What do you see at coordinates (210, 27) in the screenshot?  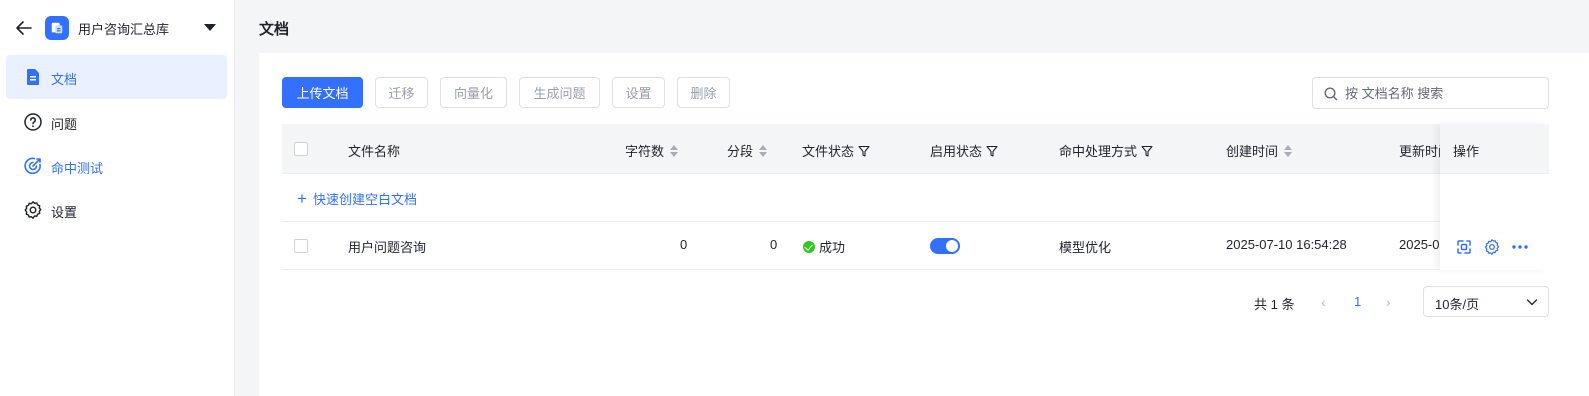 I see `caret-down-icon` at bounding box center [210, 27].